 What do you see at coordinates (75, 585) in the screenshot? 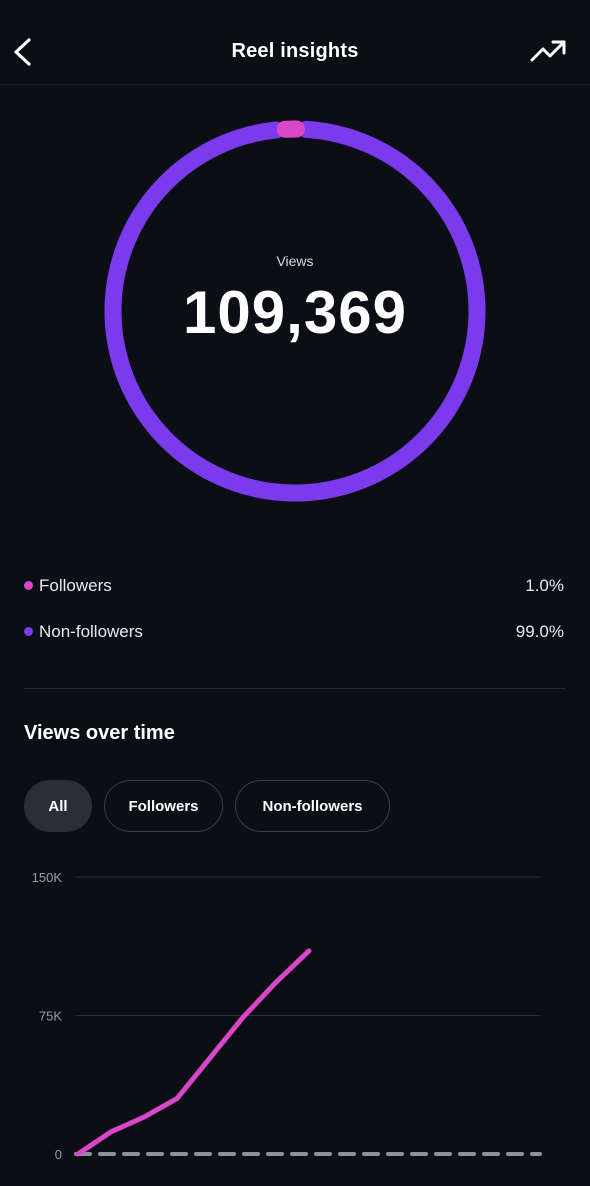
I see `legend-label: Followers` at bounding box center [75, 585].